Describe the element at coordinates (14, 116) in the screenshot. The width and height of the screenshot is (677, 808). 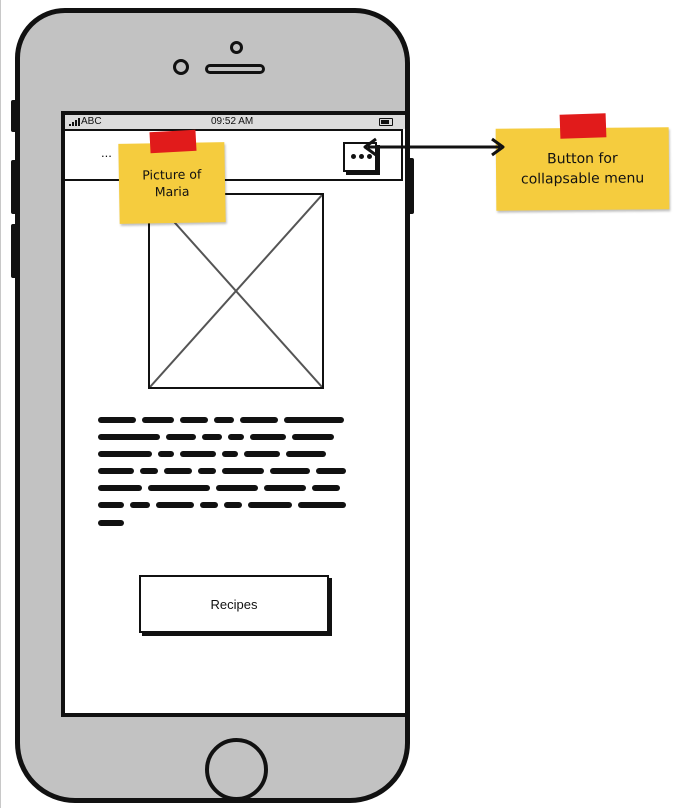
I see `mute-switch` at that location.